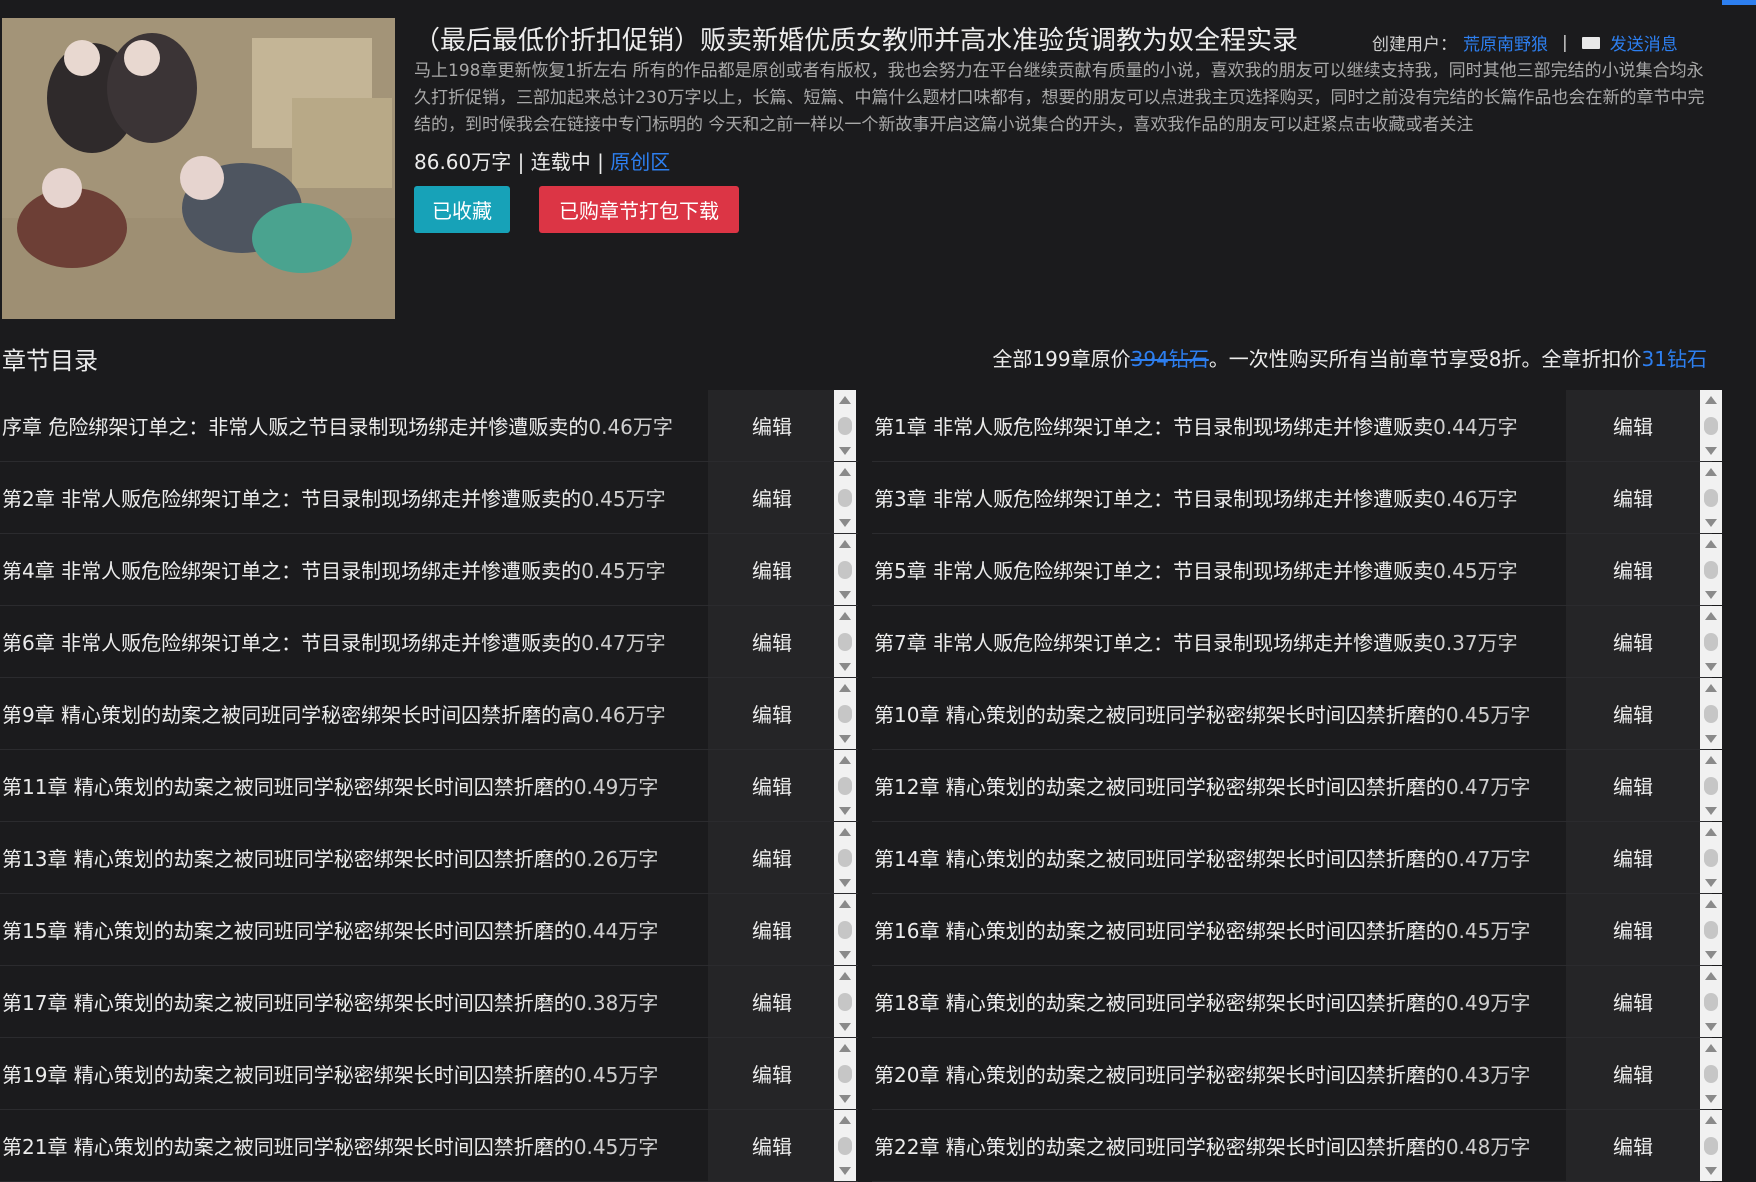  I want to click on chapter-link: 第2章 非常人贩危险绑架订单之：节目录制现场绑走并惨遭贩卖的 0.45万字, so click(352, 497).